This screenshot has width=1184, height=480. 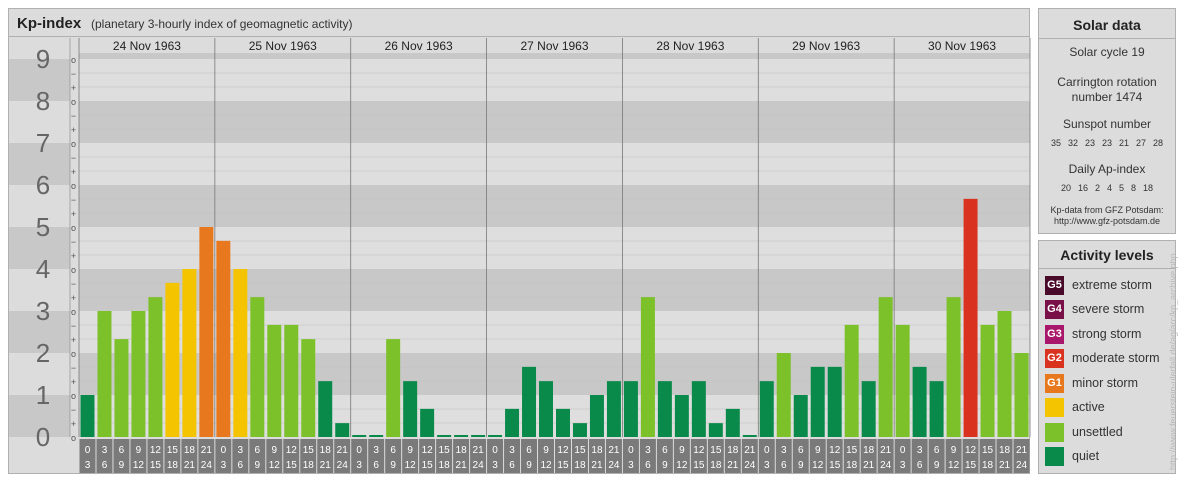 What do you see at coordinates (1107, 143) in the screenshot?
I see `sunspot-values: 35 32 23 23 21 27 28` at bounding box center [1107, 143].